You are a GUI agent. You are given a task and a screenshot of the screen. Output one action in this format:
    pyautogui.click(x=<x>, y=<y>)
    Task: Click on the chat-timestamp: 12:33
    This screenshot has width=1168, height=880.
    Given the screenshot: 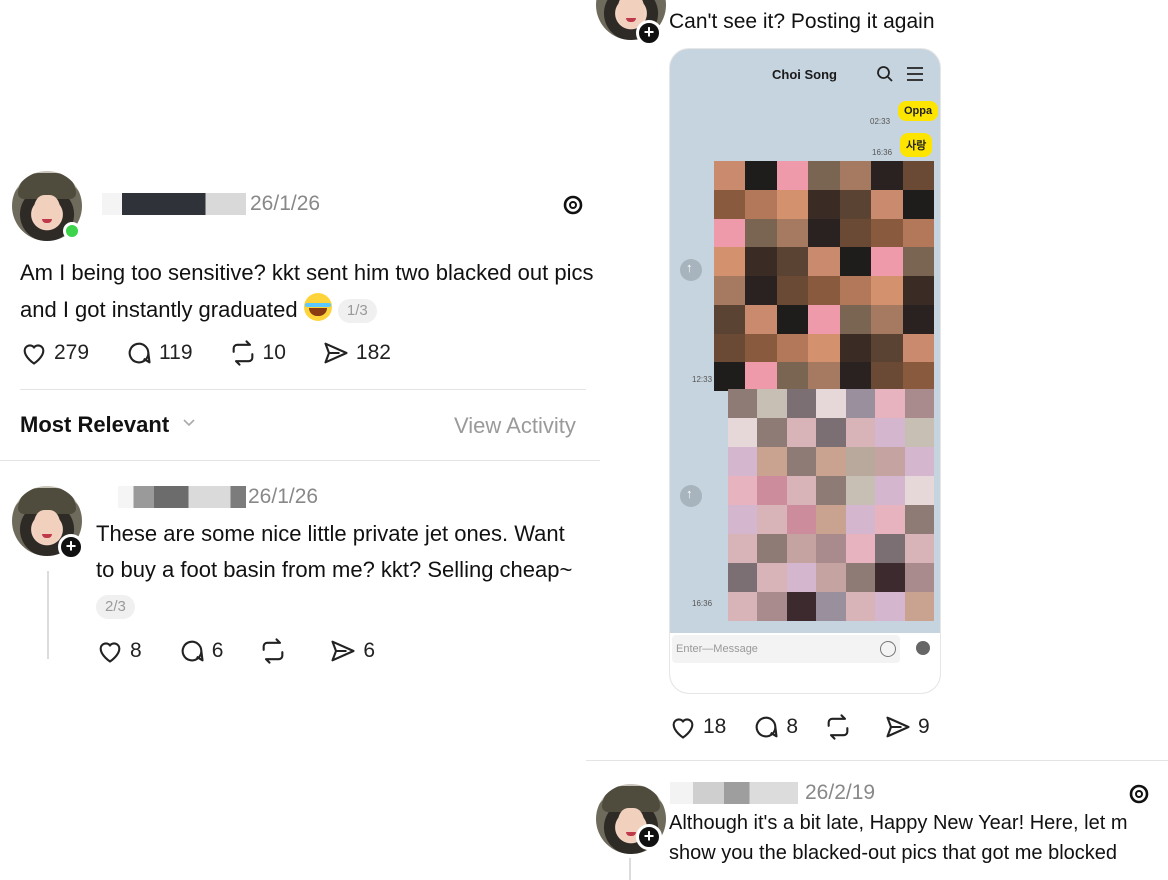 What is the action you would take?
    pyautogui.click(x=702, y=379)
    